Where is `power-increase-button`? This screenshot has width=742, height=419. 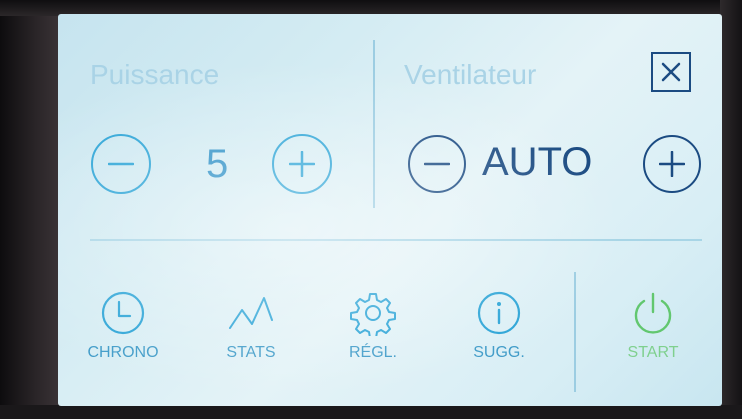 power-increase-button is located at coordinates (302, 164).